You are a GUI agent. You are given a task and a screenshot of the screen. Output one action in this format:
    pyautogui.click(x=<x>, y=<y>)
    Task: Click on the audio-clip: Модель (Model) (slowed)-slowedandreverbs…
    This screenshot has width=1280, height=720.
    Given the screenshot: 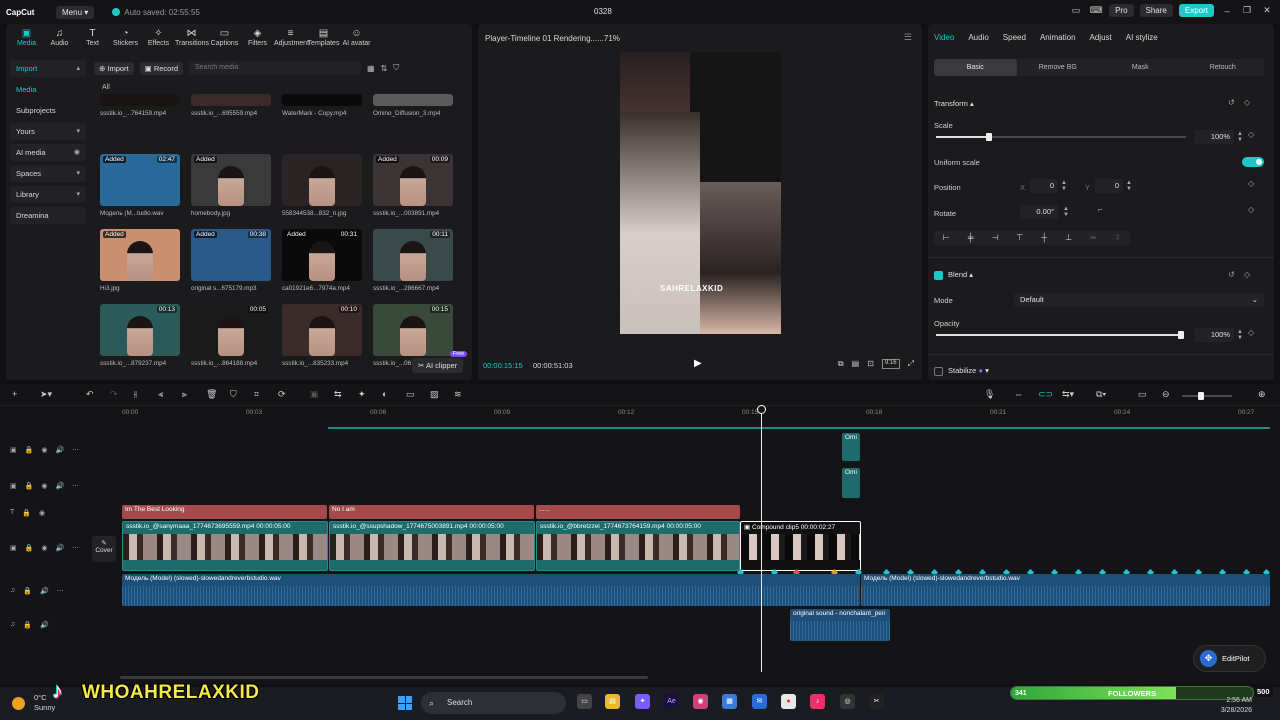 What is the action you would take?
    pyautogui.click(x=1065, y=590)
    